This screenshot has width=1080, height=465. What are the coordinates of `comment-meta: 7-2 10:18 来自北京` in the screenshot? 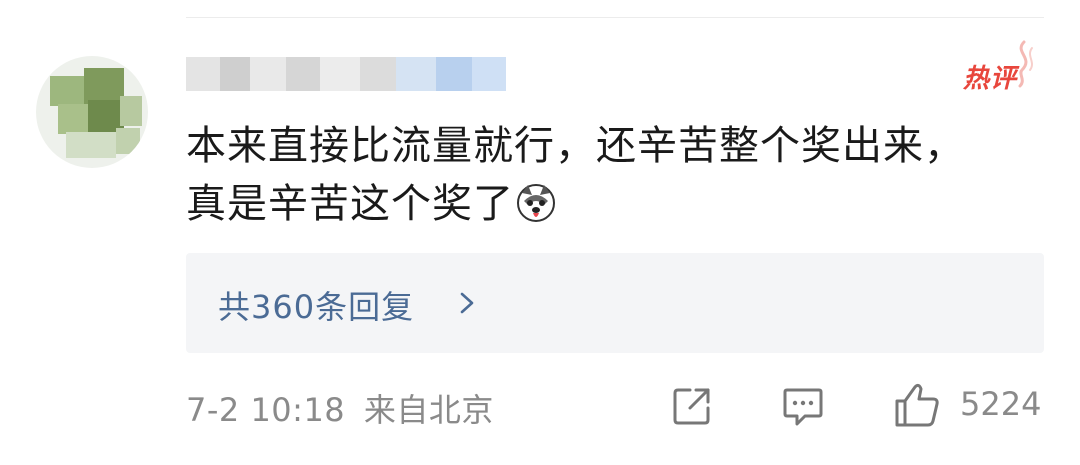 It's located at (340, 408).